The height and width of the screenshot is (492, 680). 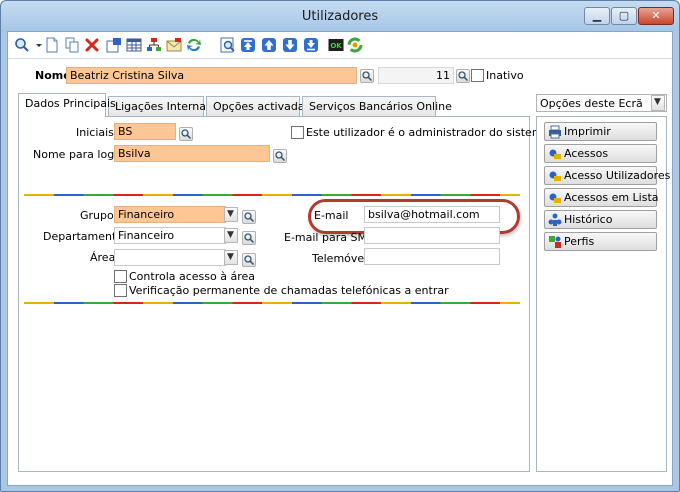 What do you see at coordinates (579, 241) in the screenshot?
I see `profiles-button-label: Perfis` at bounding box center [579, 241].